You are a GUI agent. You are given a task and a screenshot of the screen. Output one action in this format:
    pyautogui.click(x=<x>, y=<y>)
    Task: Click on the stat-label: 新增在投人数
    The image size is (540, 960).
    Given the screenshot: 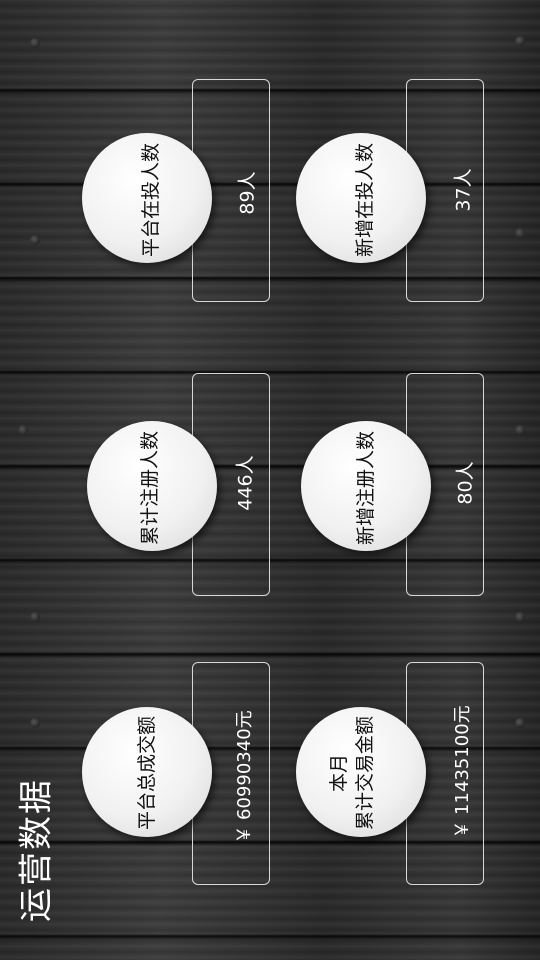 What is the action you would take?
    pyautogui.click(x=365, y=200)
    